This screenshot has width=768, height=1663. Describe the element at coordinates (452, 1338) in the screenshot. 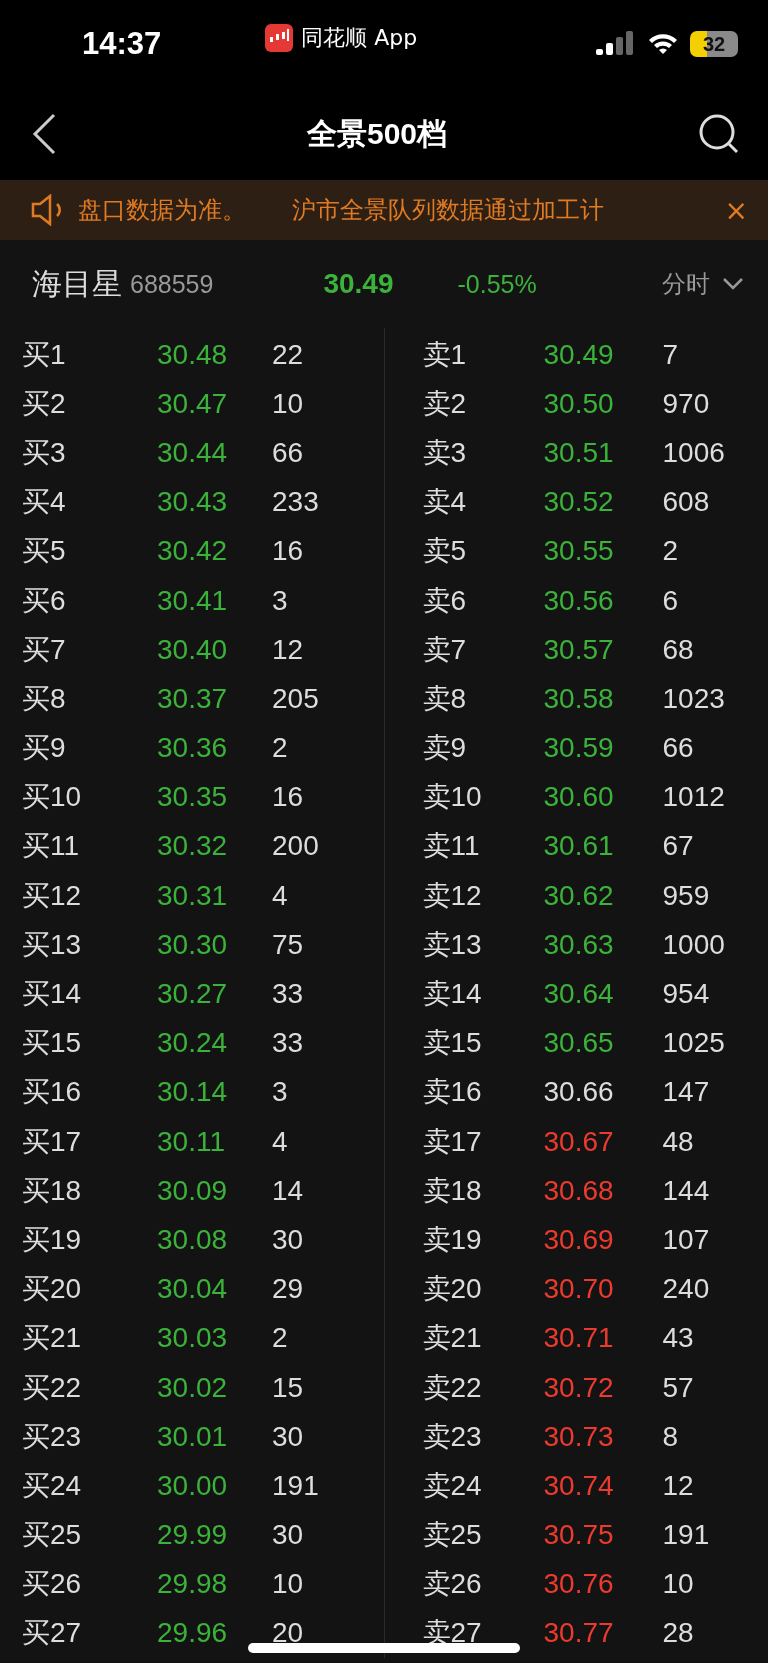

I see `level-label: 卖21` at that location.